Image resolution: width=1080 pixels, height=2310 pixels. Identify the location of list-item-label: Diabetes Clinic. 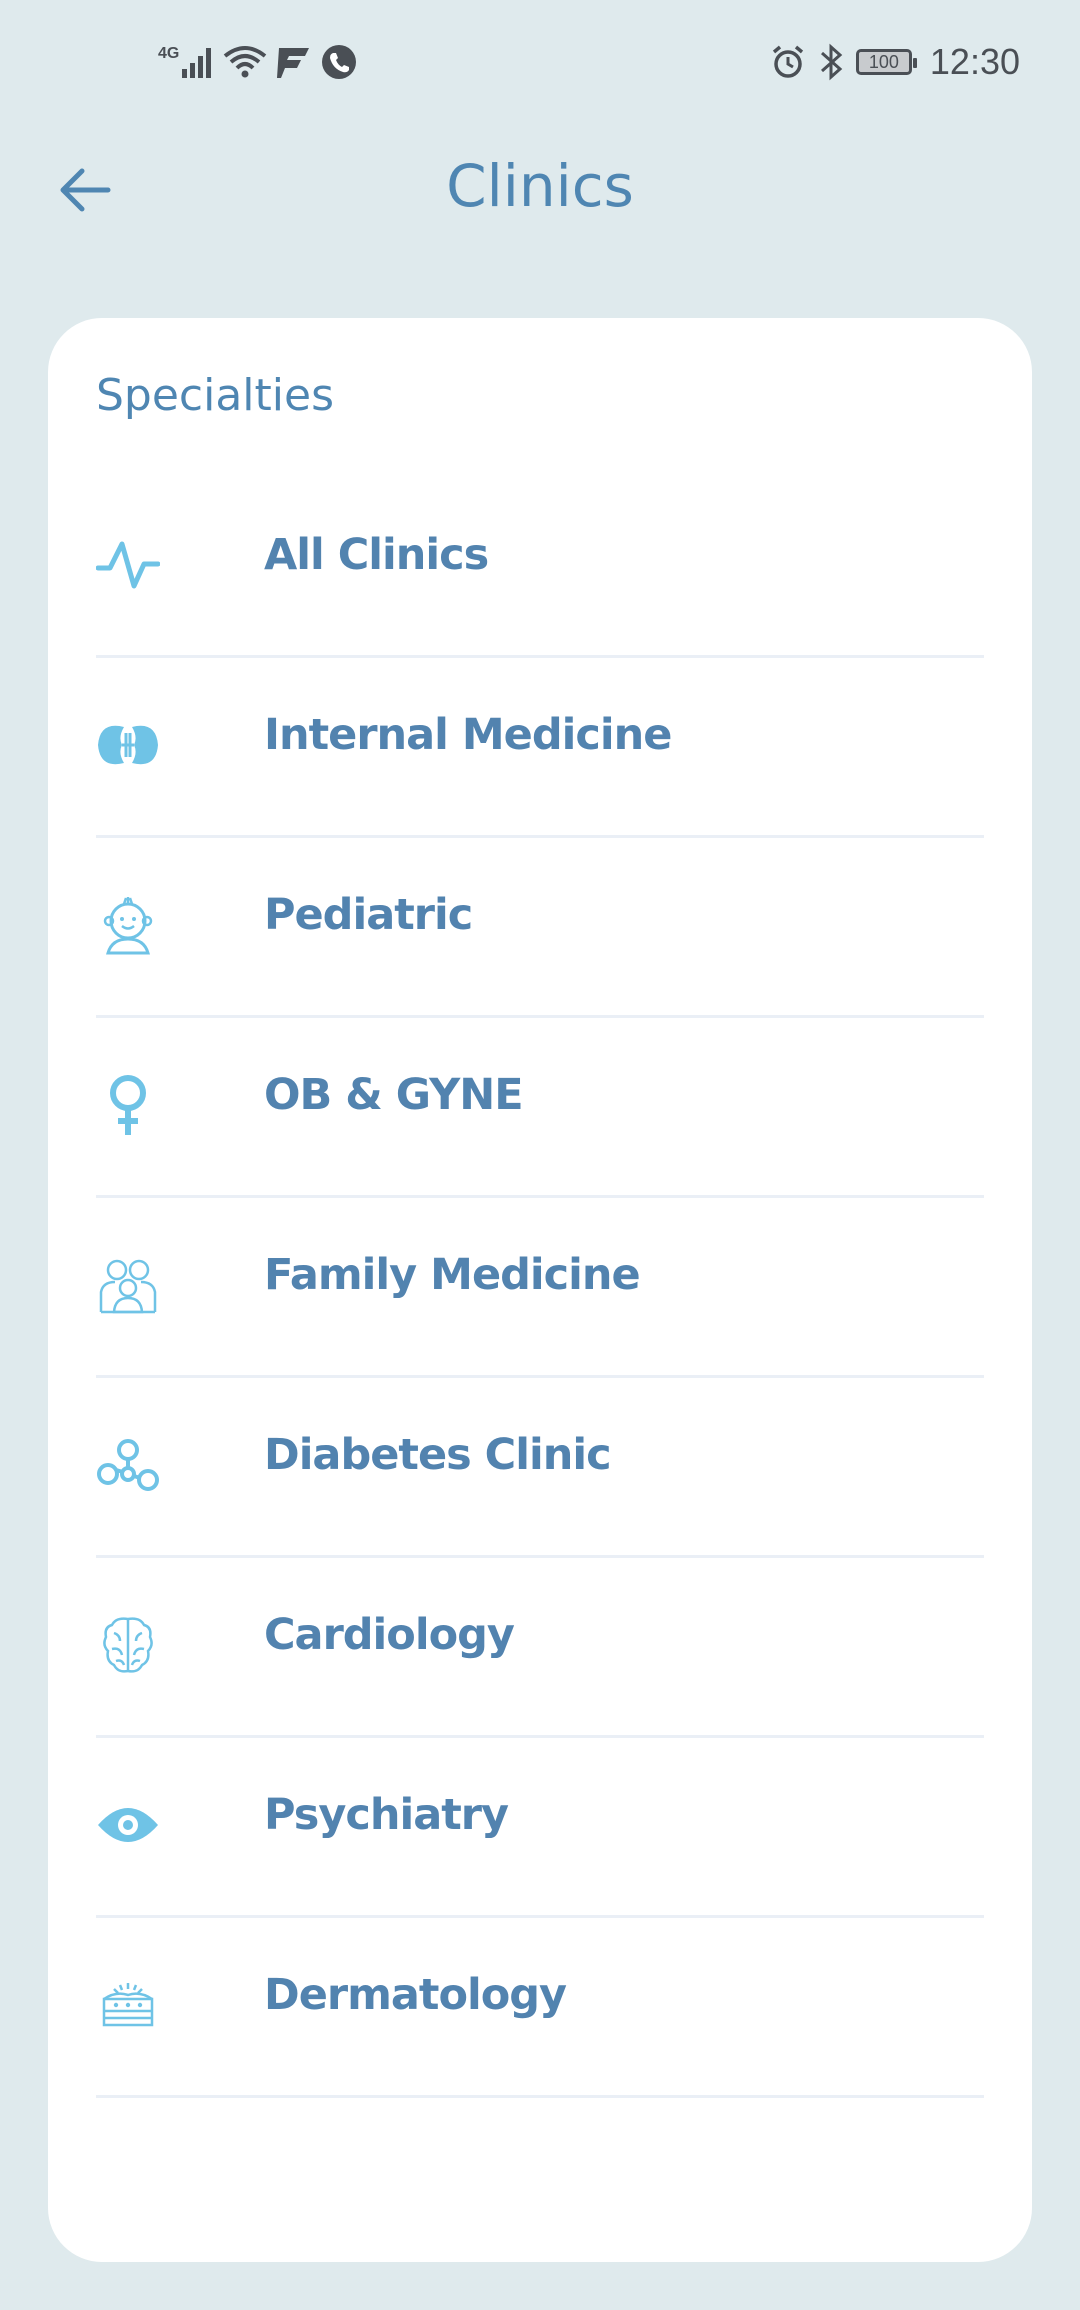
(438, 1455).